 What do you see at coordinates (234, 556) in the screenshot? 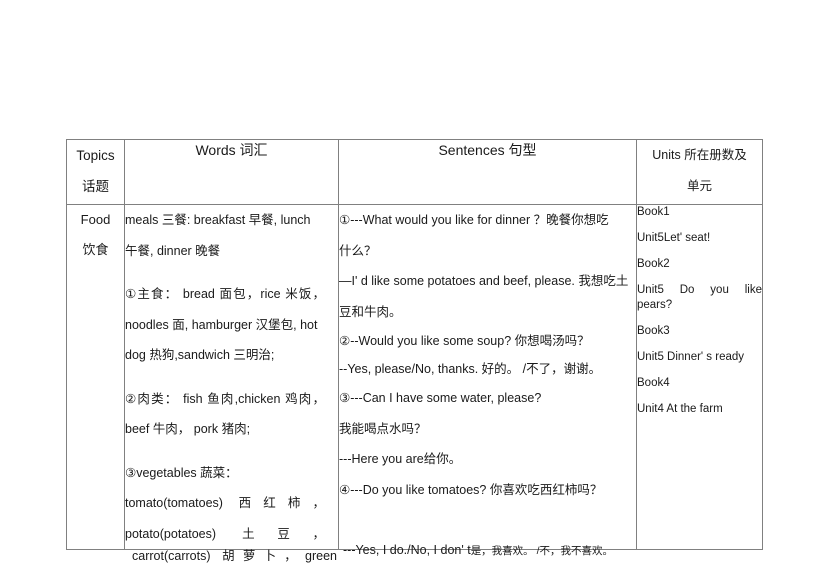
I see `words-overflow-line: carrot(carrots) 胡萝卜，green` at bounding box center [234, 556].